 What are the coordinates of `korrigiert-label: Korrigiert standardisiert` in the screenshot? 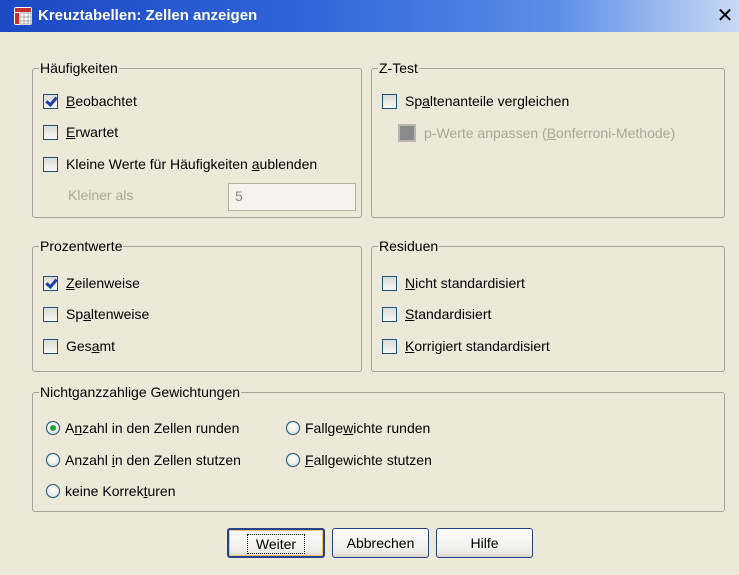 It's located at (477, 346).